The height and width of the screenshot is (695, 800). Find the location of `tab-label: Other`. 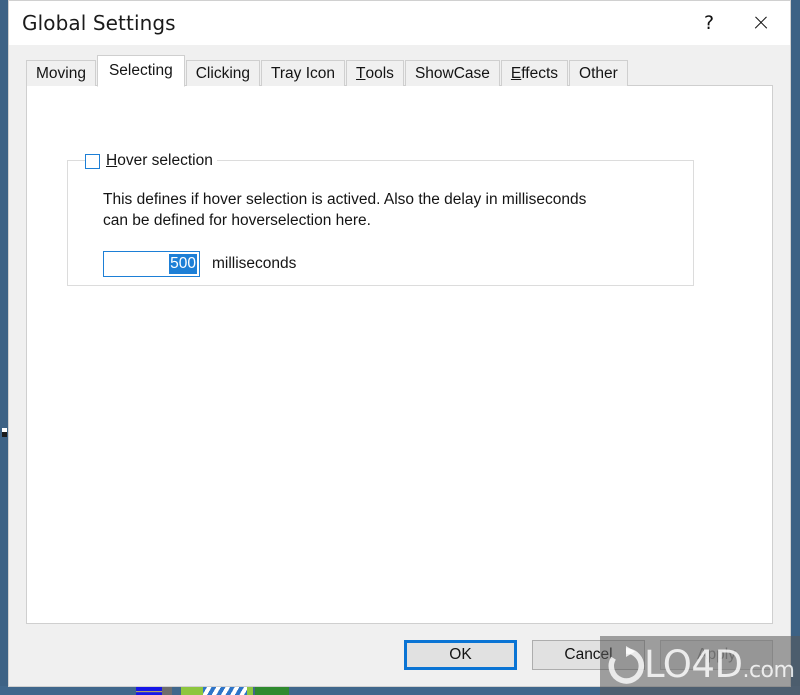

tab-label: Other is located at coordinates (598, 73).